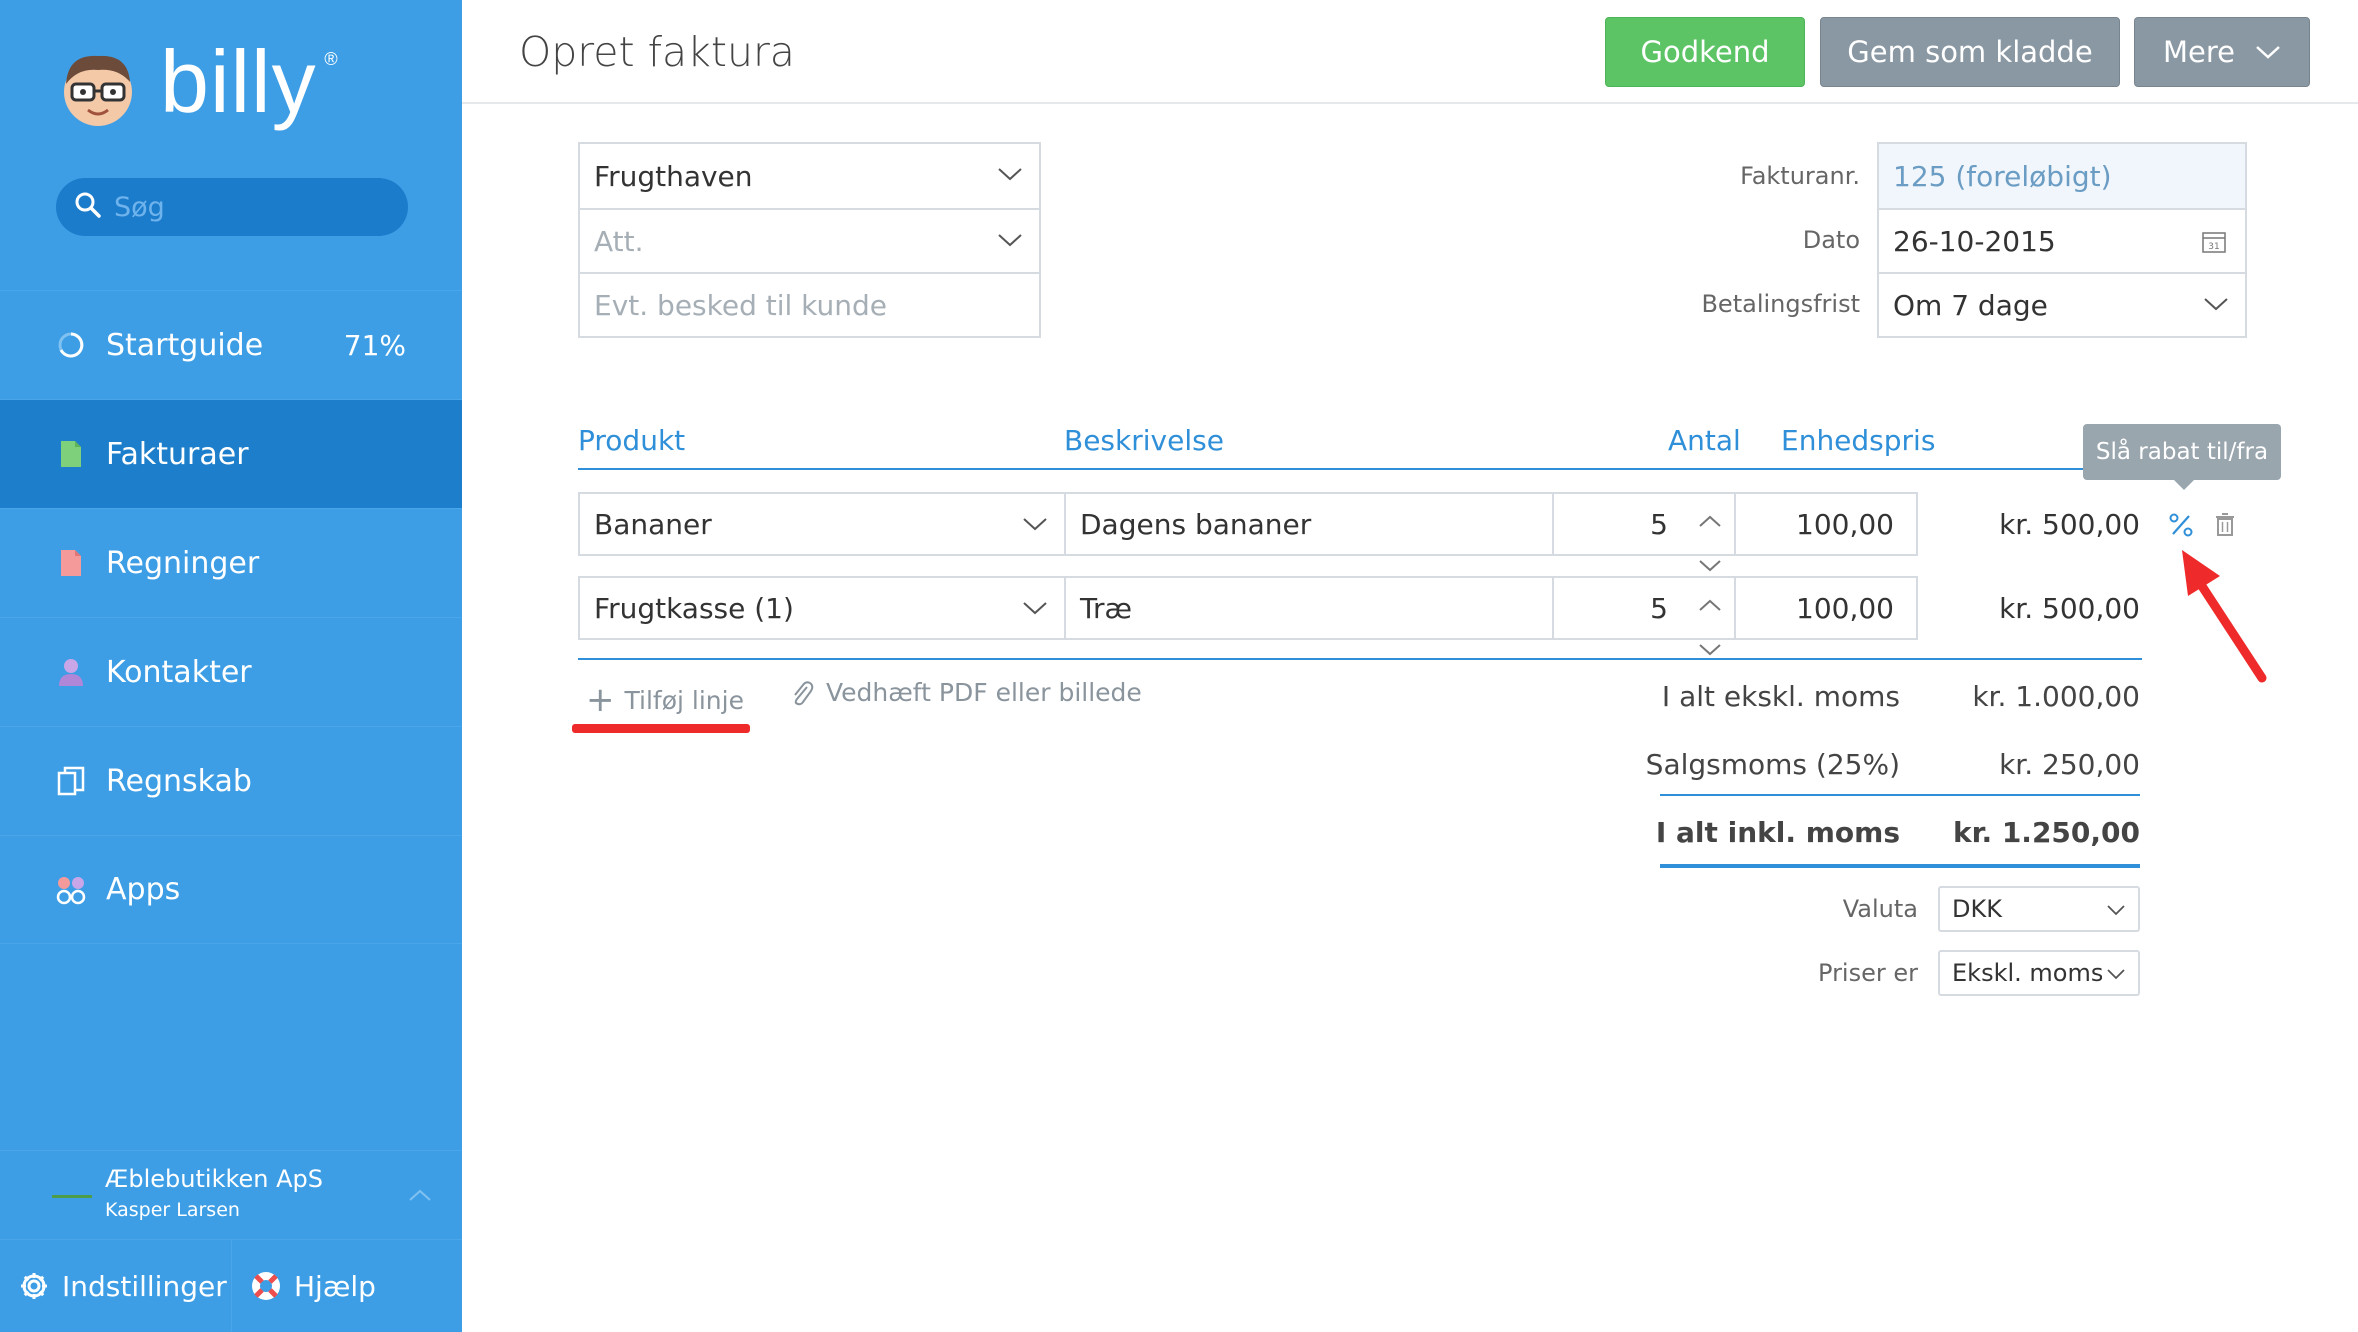 Image resolution: width=2358 pixels, height=1332 pixels. I want to click on product-select: Frugtkasse (1), so click(822, 608).